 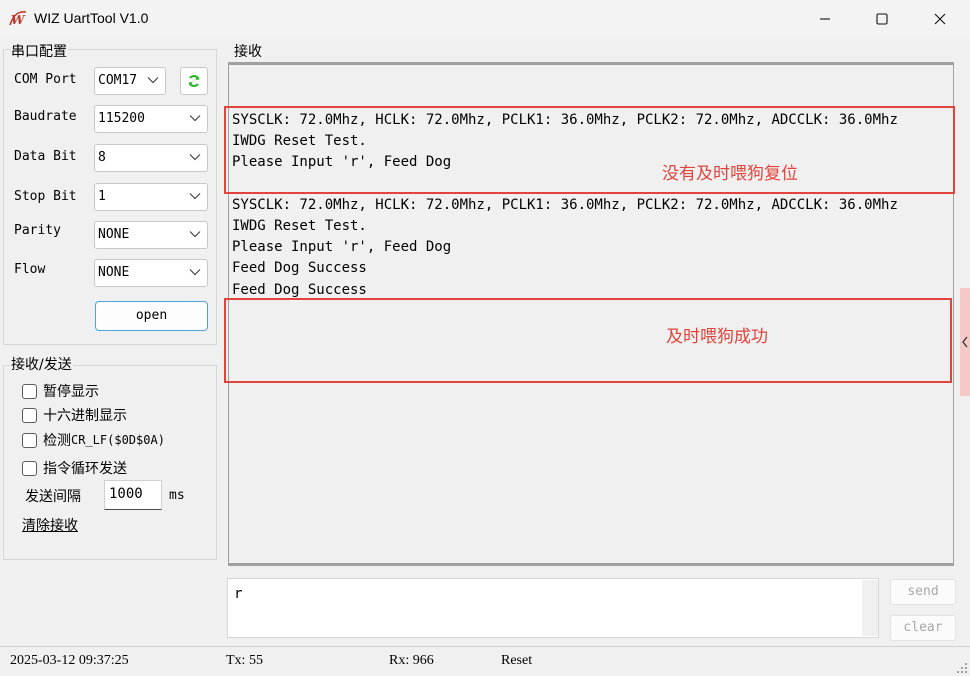 What do you see at coordinates (151, 273) in the screenshot?
I see `flow-select: NONE` at bounding box center [151, 273].